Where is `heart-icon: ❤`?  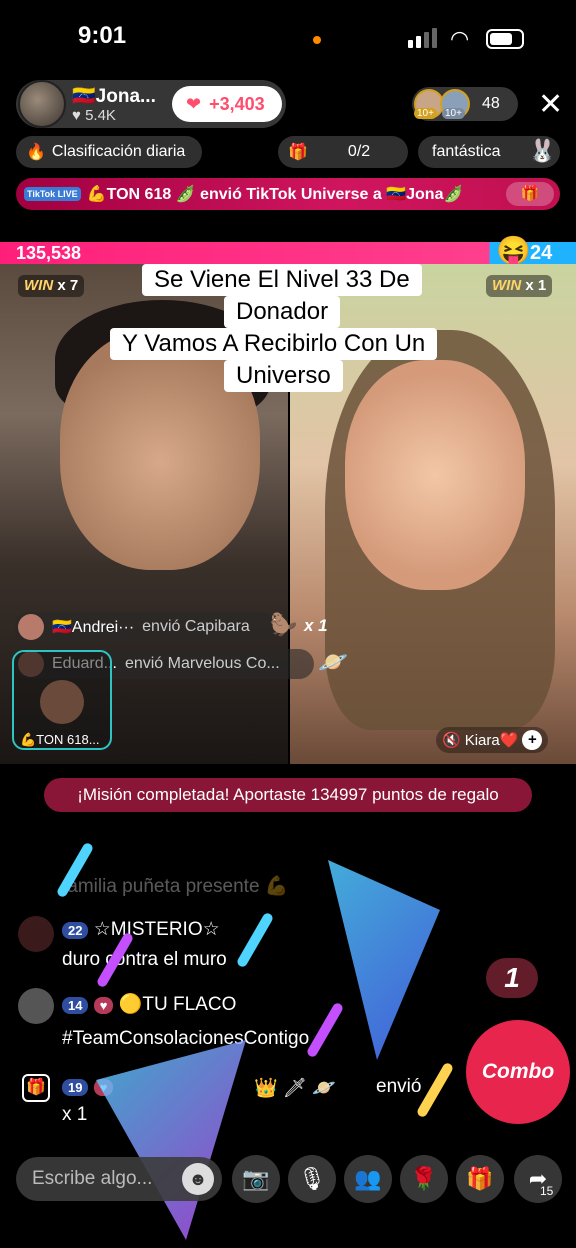 heart-icon: ❤ is located at coordinates (194, 103).